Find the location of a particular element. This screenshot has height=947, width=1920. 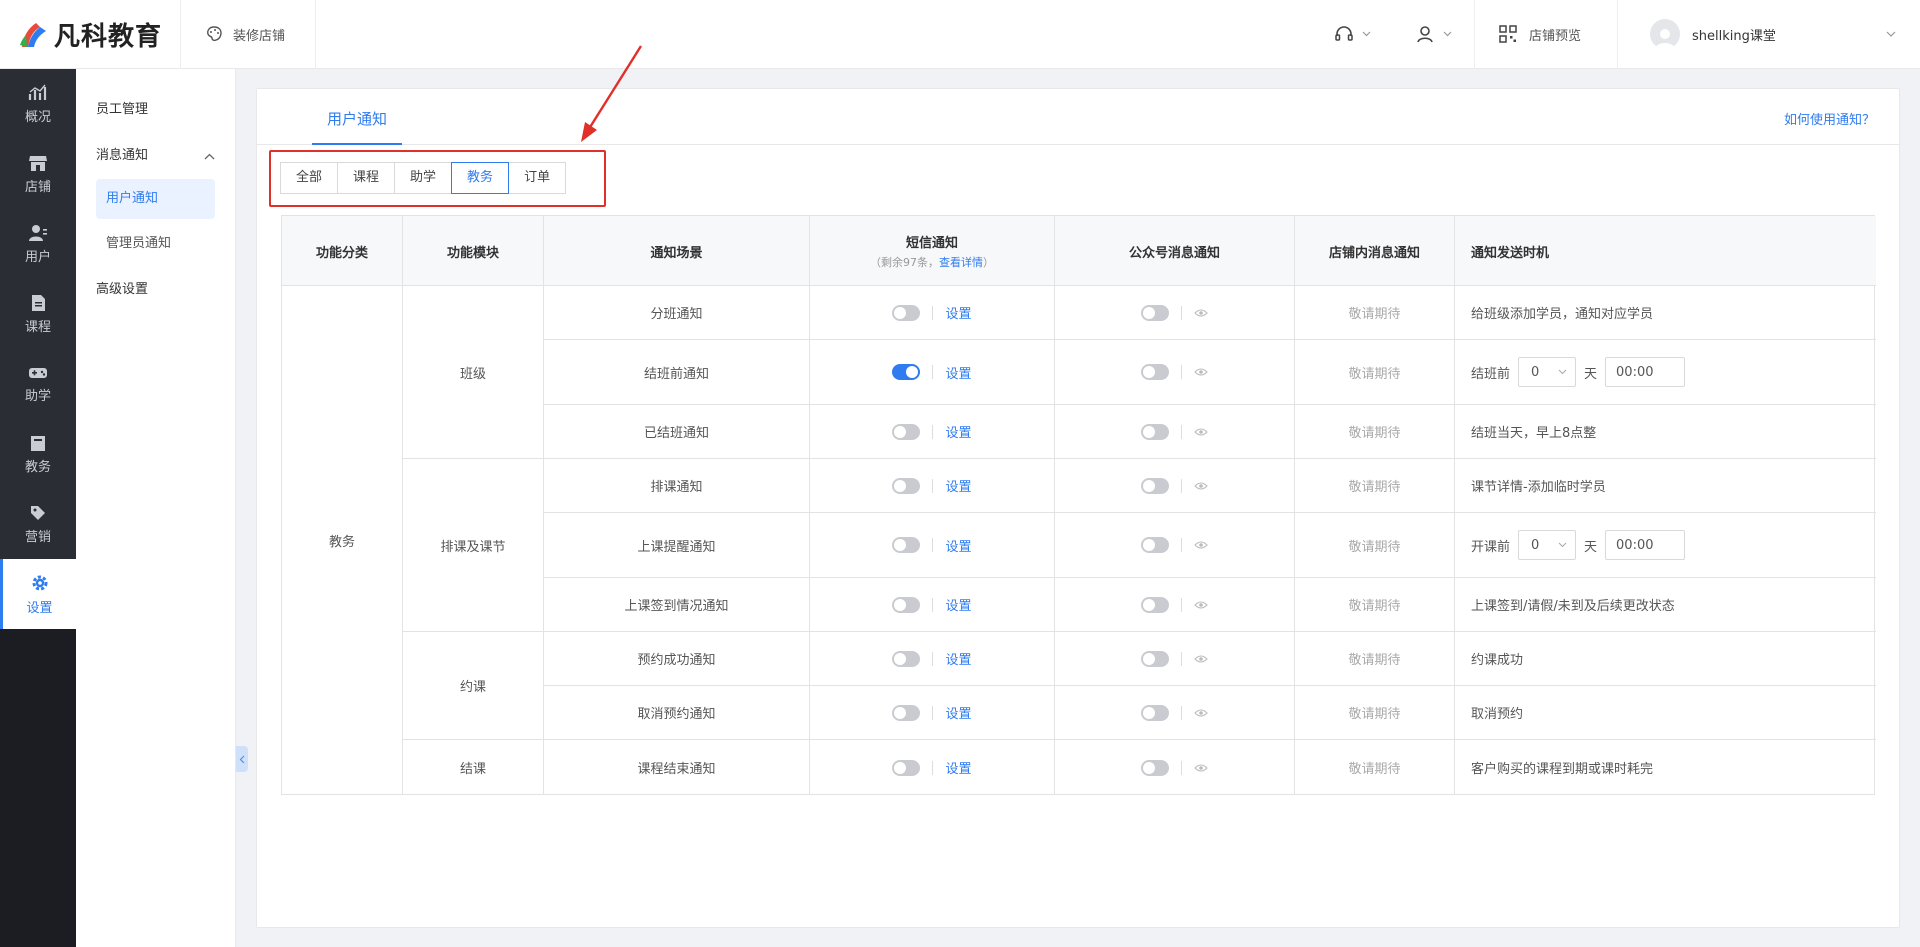

submenu-advanced: 高级设置 is located at coordinates (155, 290).